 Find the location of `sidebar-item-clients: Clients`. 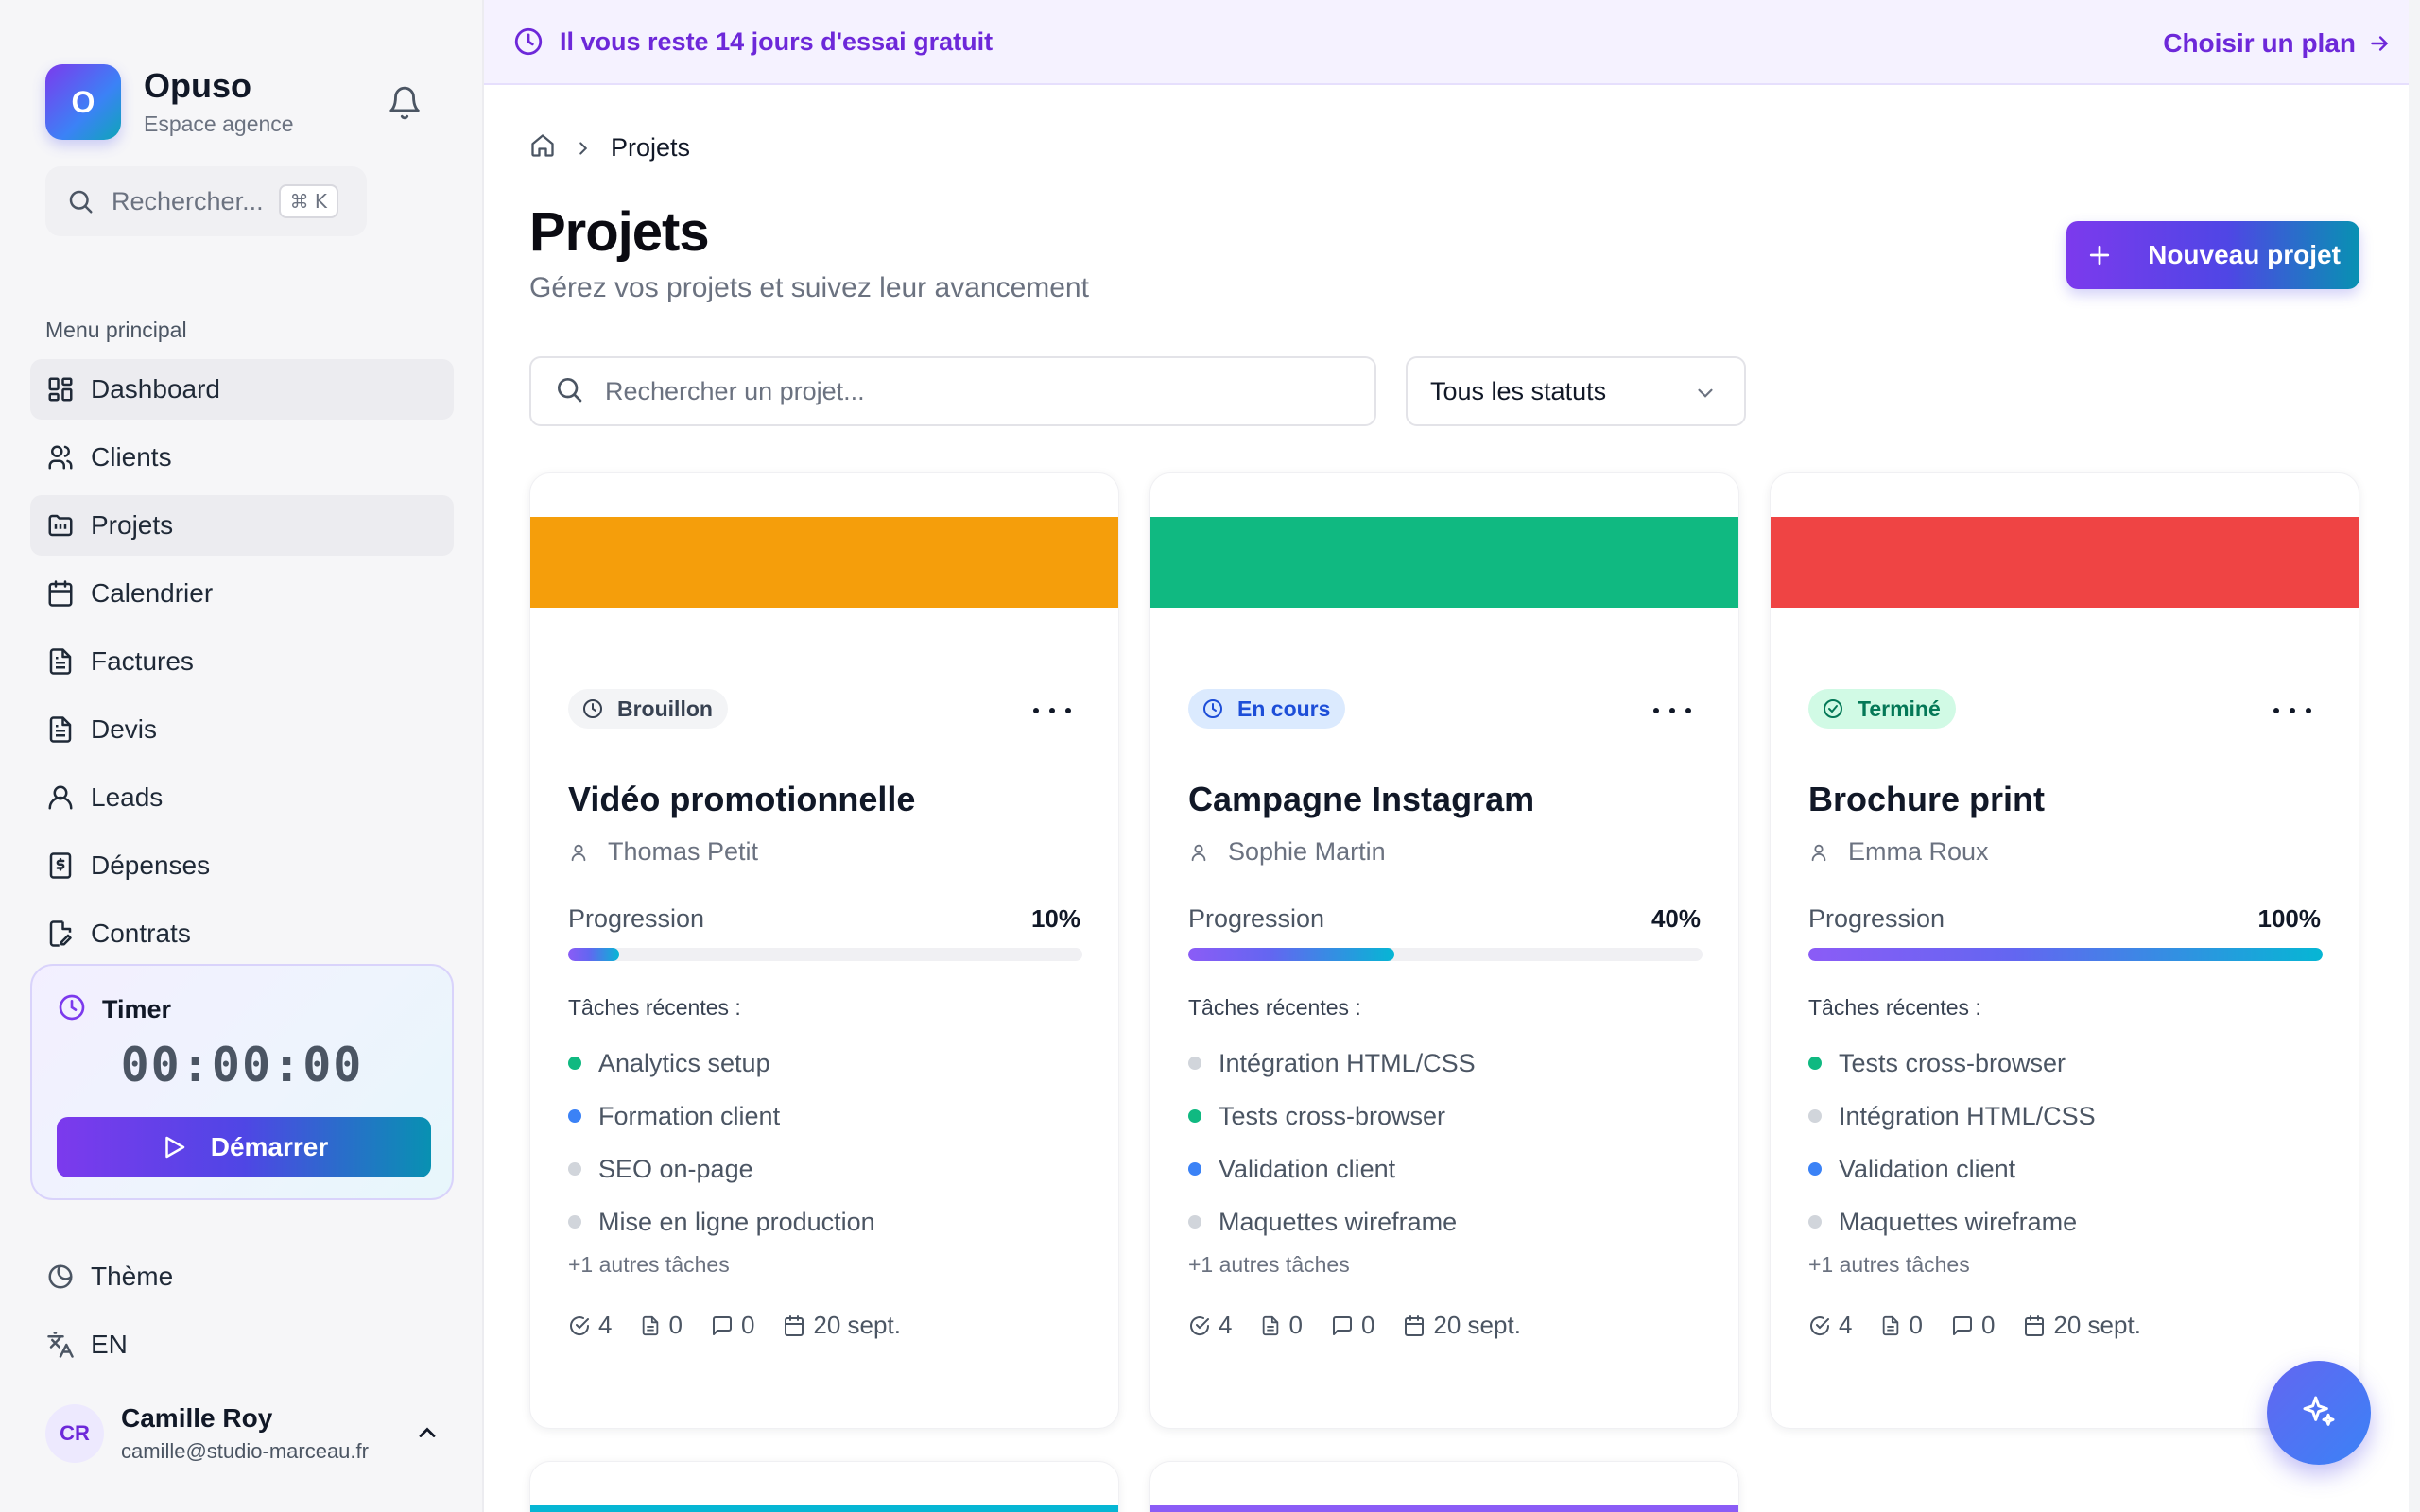

sidebar-item-clients: Clients is located at coordinates (242, 457).